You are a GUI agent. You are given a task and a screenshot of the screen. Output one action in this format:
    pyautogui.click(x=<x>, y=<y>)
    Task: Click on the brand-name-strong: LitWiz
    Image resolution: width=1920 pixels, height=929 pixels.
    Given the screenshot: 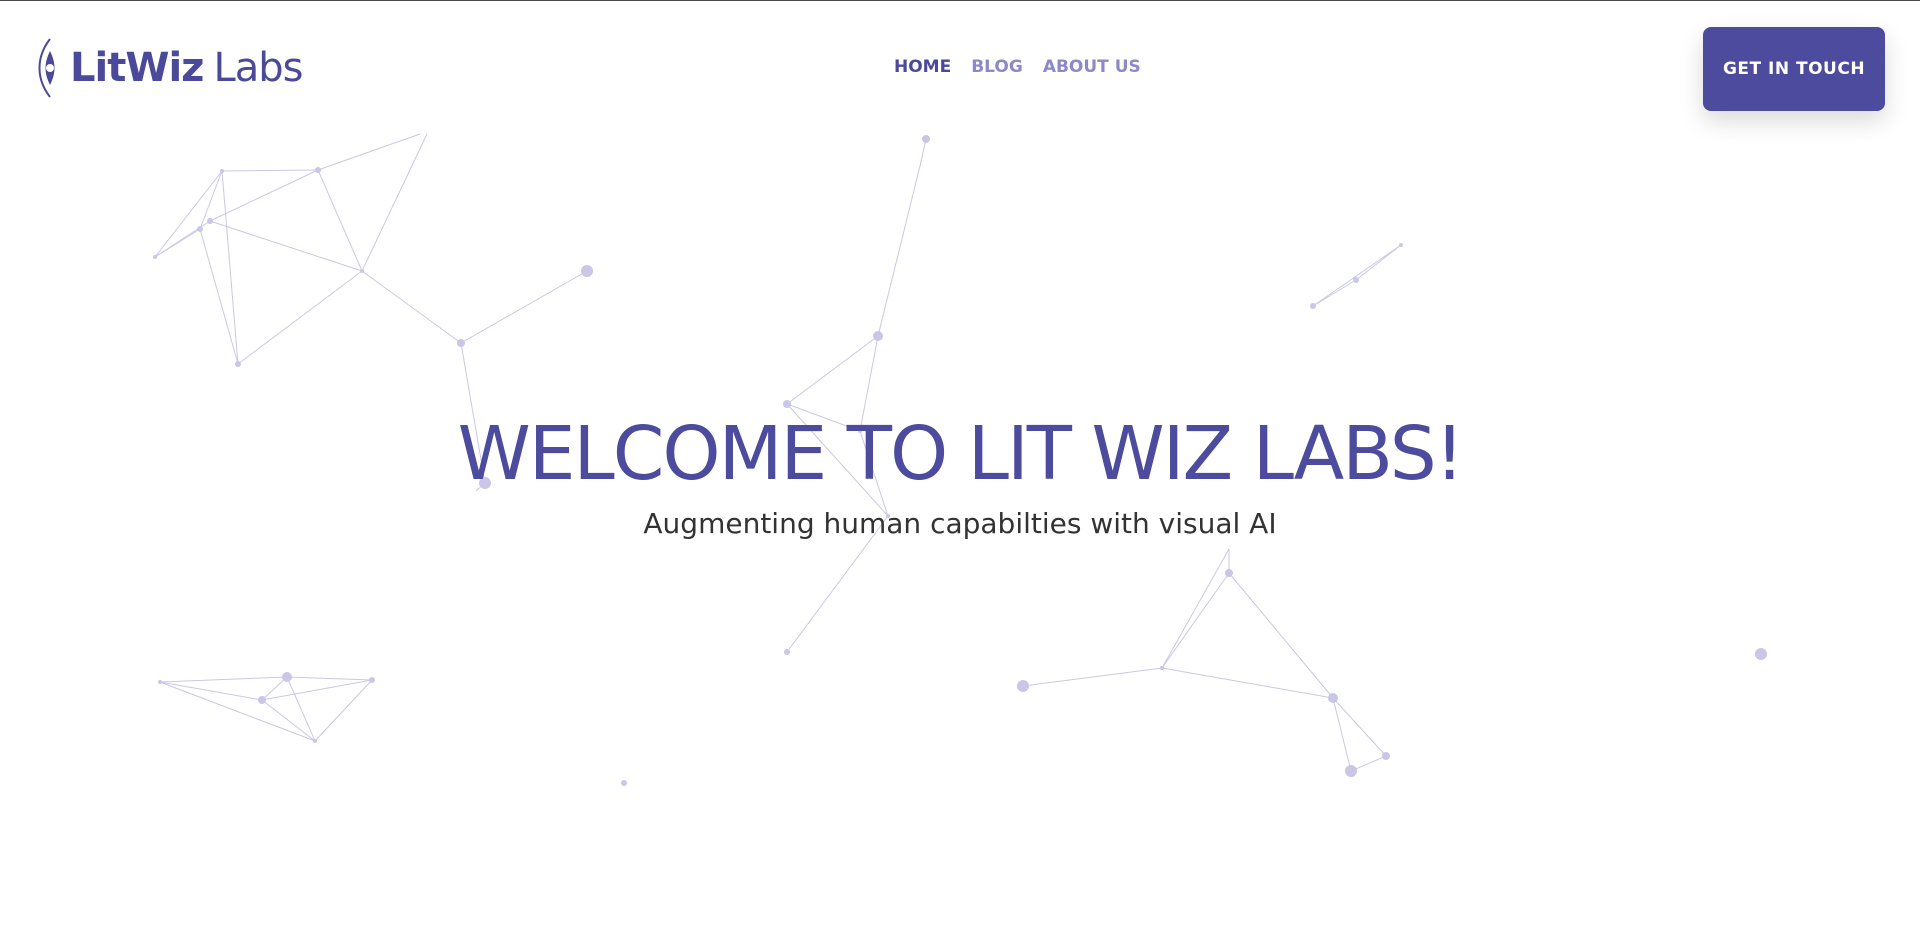 What is the action you would take?
    pyautogui.click(x=137, y=68)
    